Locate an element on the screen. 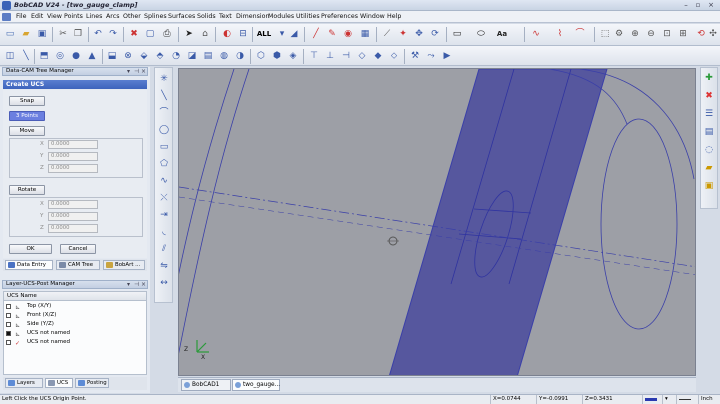  offset-icon: ⫽ is located at coordinates (164, 249).